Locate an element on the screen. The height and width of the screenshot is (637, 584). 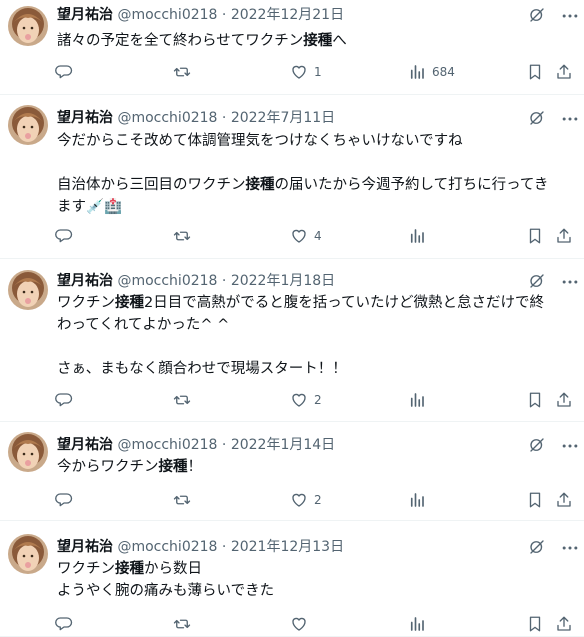
text-segment: の届いたから今週予約して打ちに行ってき is located at coordinates (411, 185).